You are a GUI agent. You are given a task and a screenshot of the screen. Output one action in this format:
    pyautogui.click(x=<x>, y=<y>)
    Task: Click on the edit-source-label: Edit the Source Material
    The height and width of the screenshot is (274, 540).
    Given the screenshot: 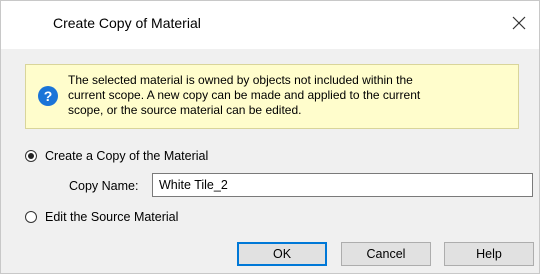 What is the action you would take?
    pyautogui.click(x=112, y=217)
    